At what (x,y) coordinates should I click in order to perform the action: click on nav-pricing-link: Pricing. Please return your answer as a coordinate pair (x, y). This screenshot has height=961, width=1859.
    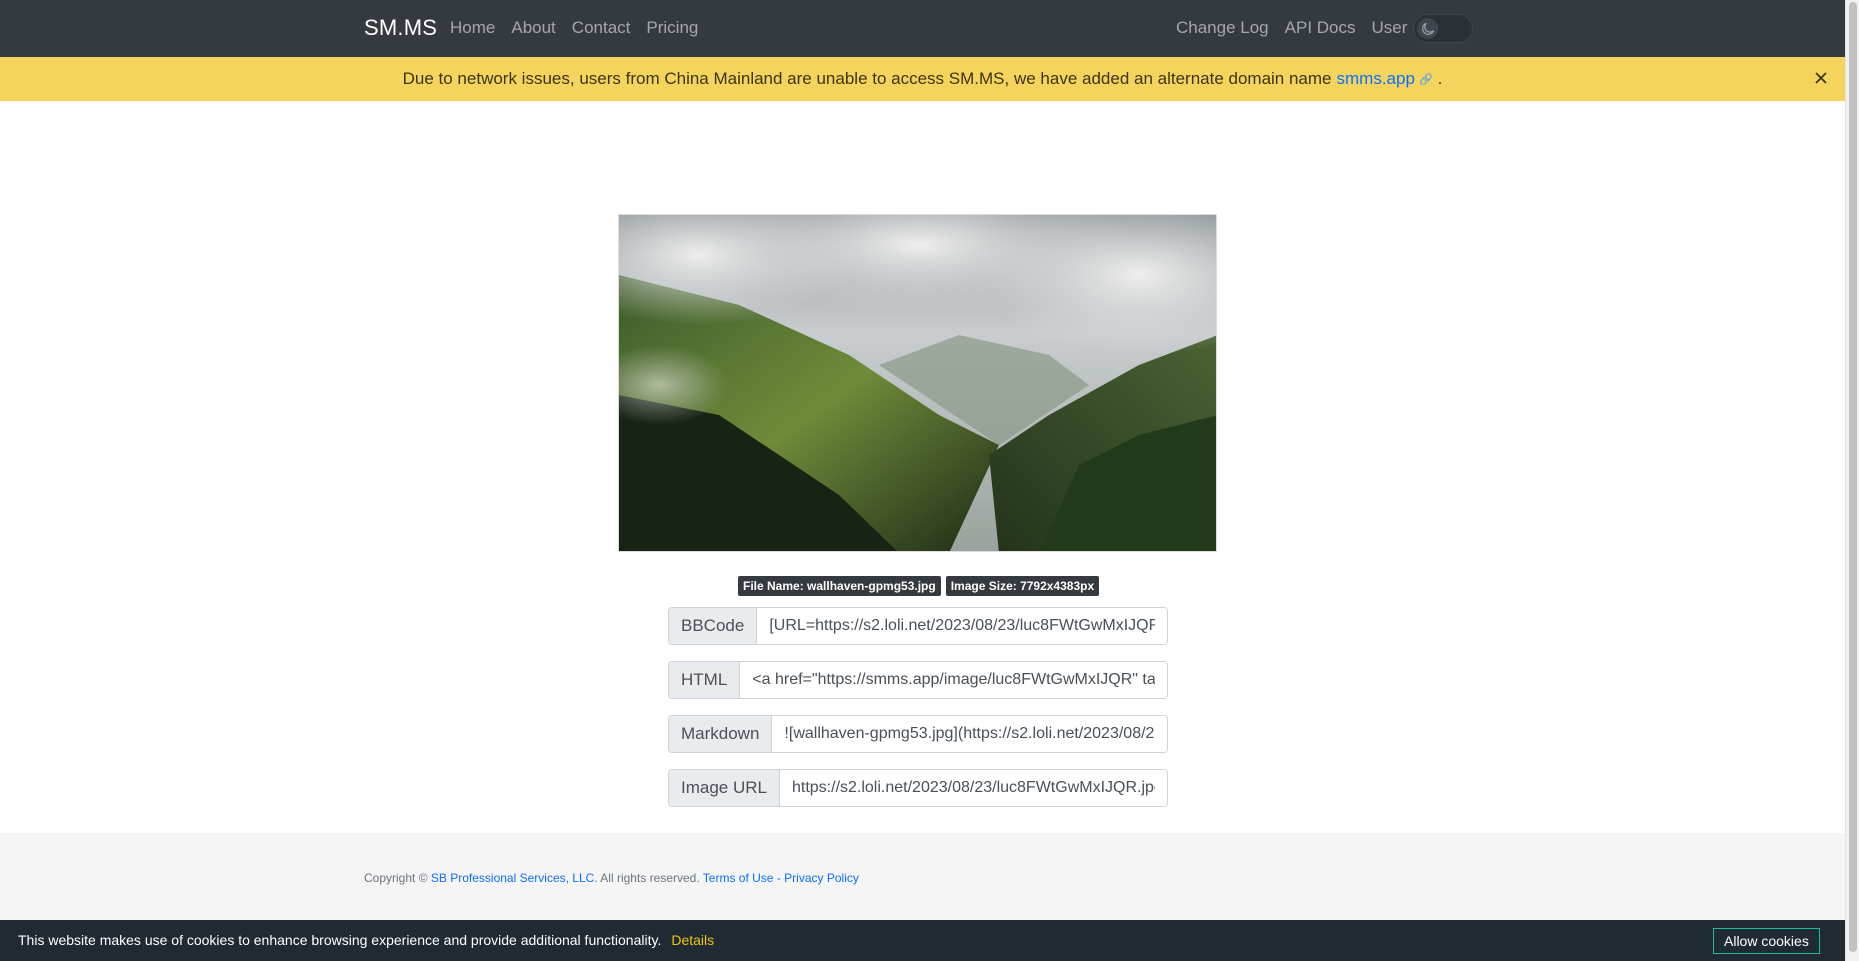
    Looking at the image, I should click on (672, 28).